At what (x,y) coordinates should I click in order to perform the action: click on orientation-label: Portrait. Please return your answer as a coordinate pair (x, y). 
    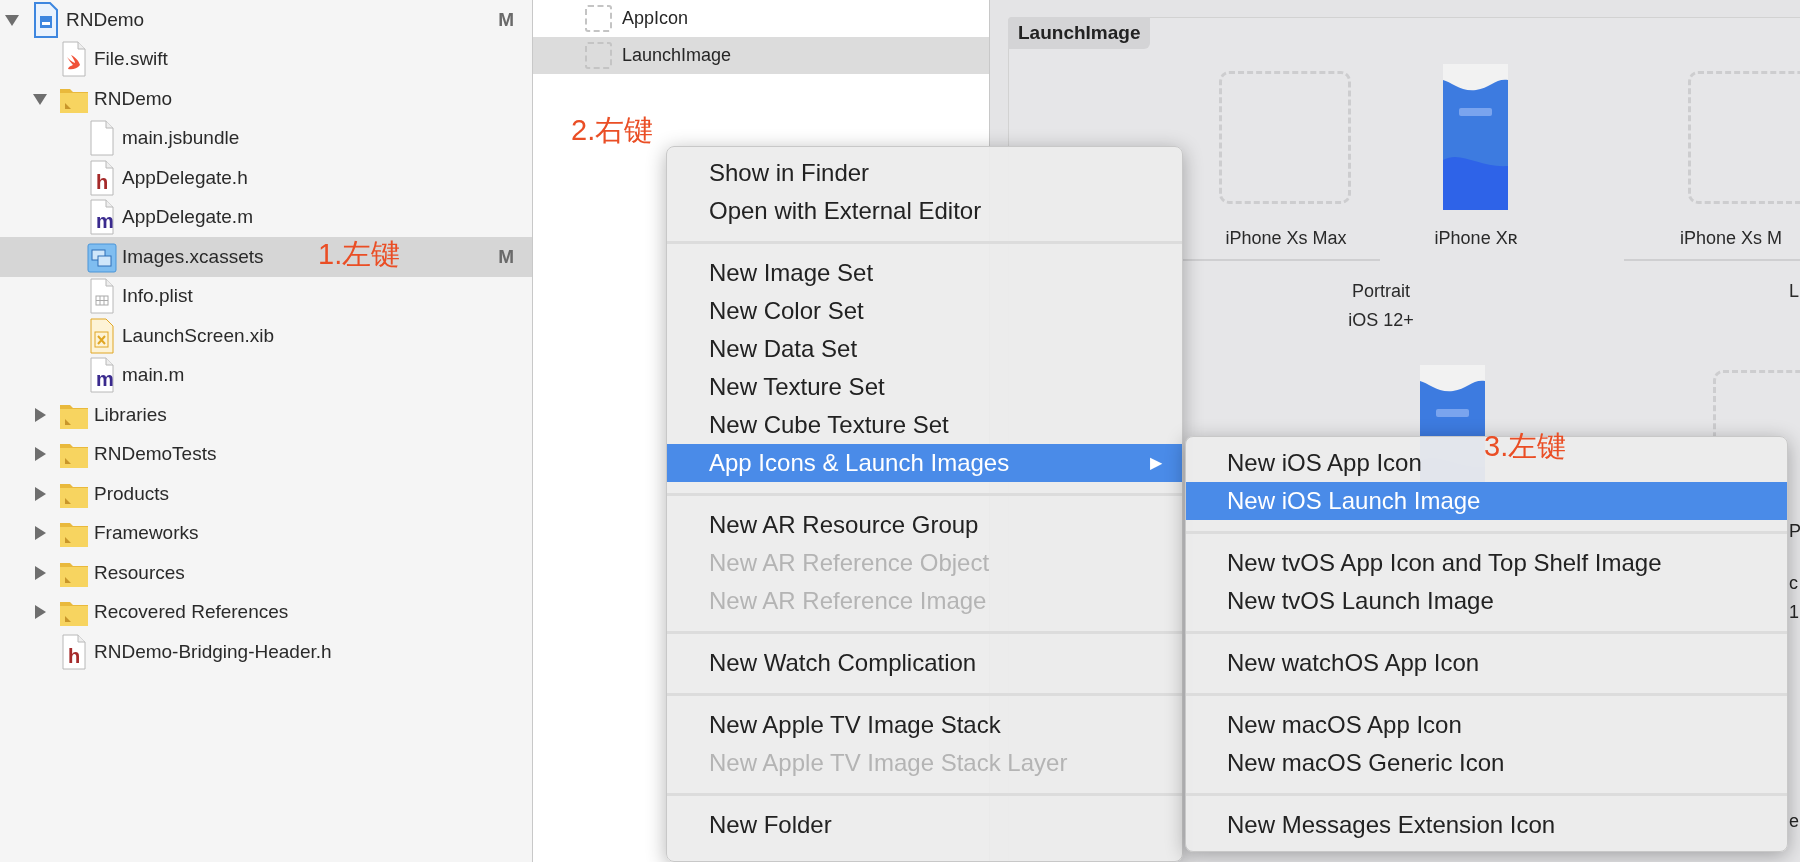
    Looking at the image, I should click on (1381, 291).